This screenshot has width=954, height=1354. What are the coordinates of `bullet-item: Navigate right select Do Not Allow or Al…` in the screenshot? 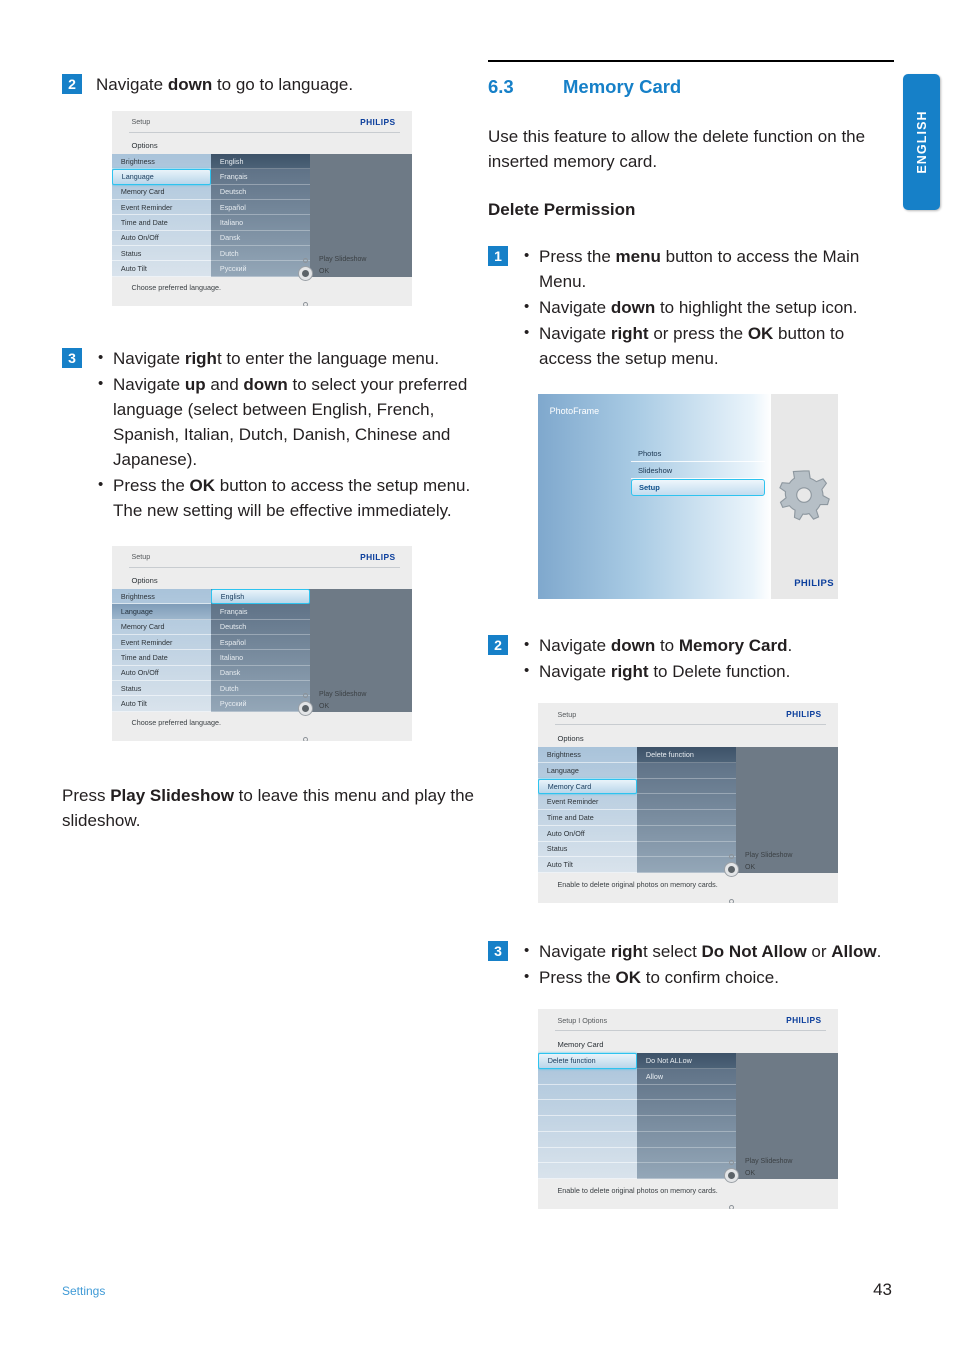 It's located at (702, 951).